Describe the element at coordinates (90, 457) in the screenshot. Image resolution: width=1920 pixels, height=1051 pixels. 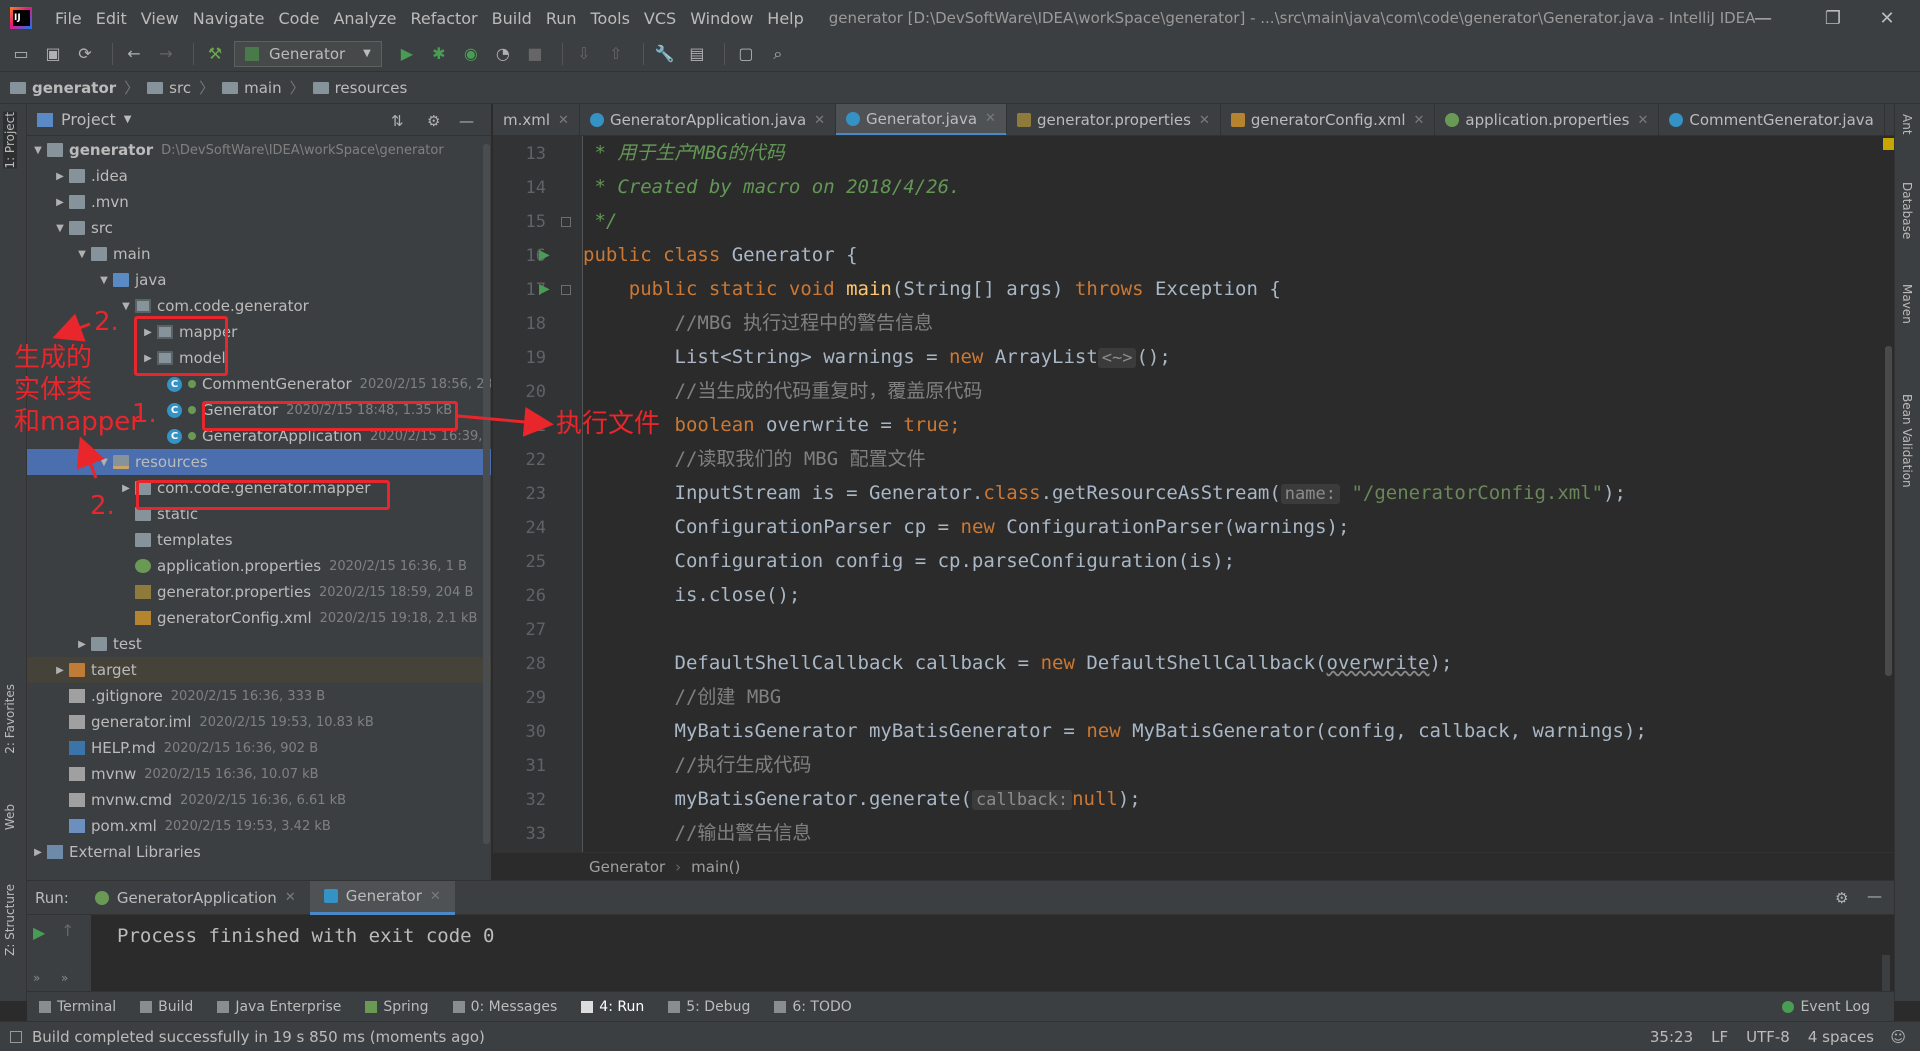
I see `arrow-from-mapper-xml` at that location.